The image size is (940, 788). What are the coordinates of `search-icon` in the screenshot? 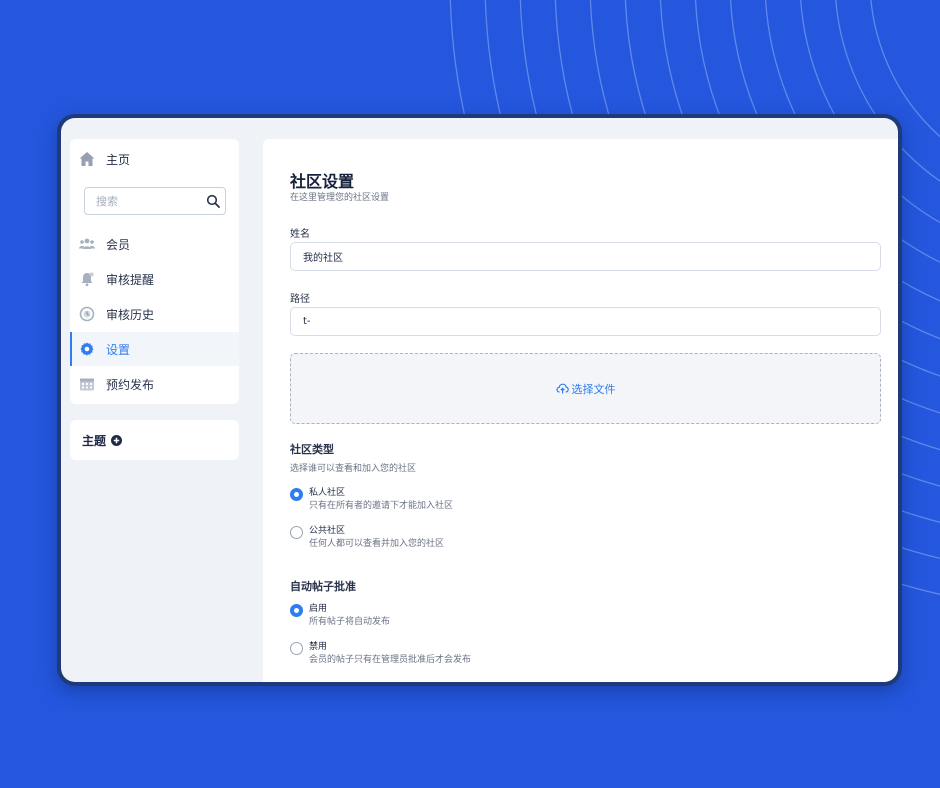 It's located at (213, 201).